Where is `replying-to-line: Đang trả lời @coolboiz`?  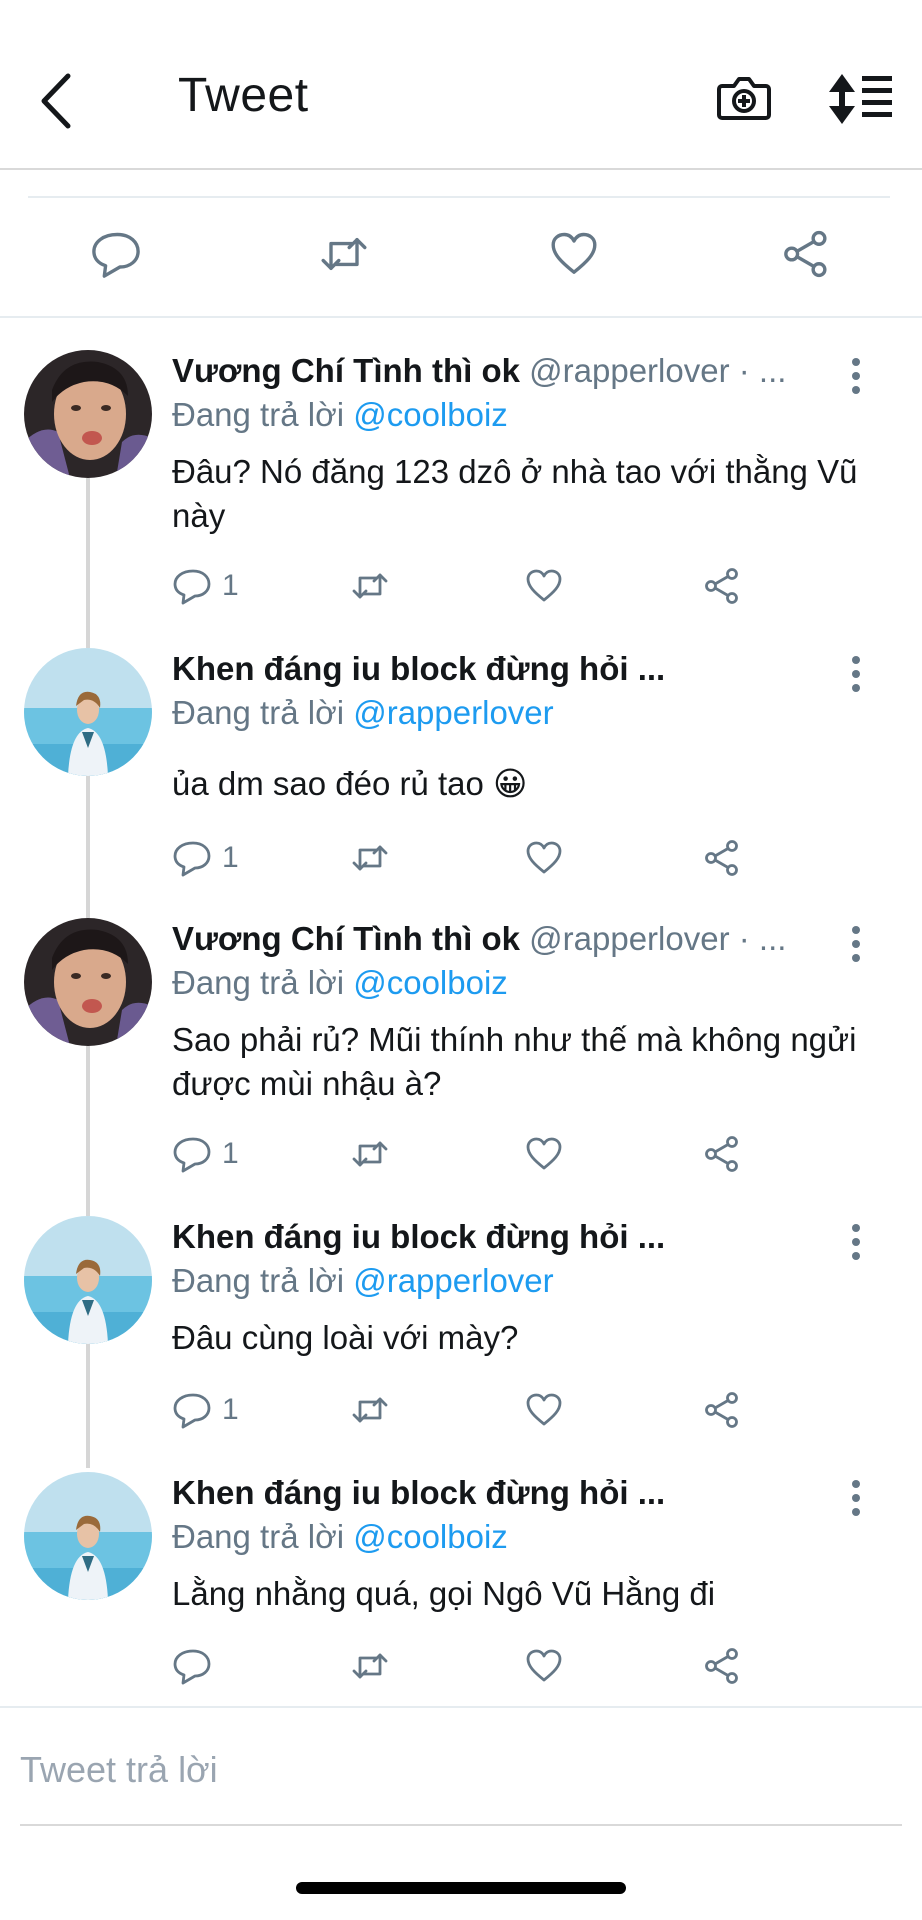 replying-to-line: Đang trả lời @coolboiz is located at coordinates (340, 415).